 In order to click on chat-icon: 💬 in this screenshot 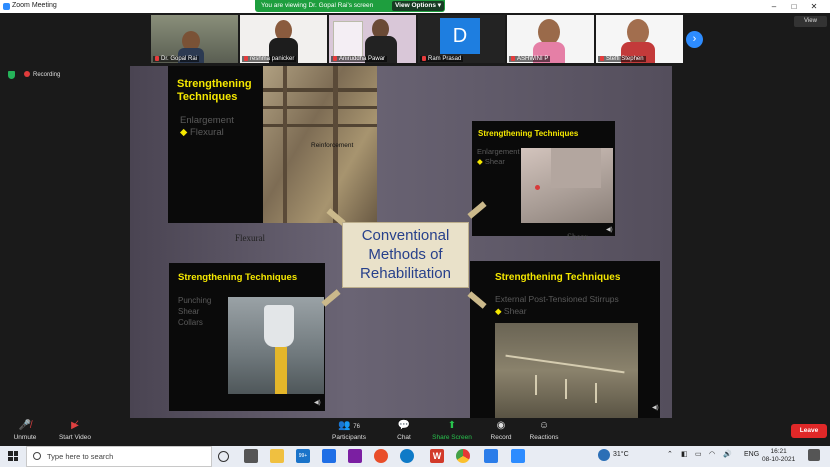, I will do `click(404, 425)`.